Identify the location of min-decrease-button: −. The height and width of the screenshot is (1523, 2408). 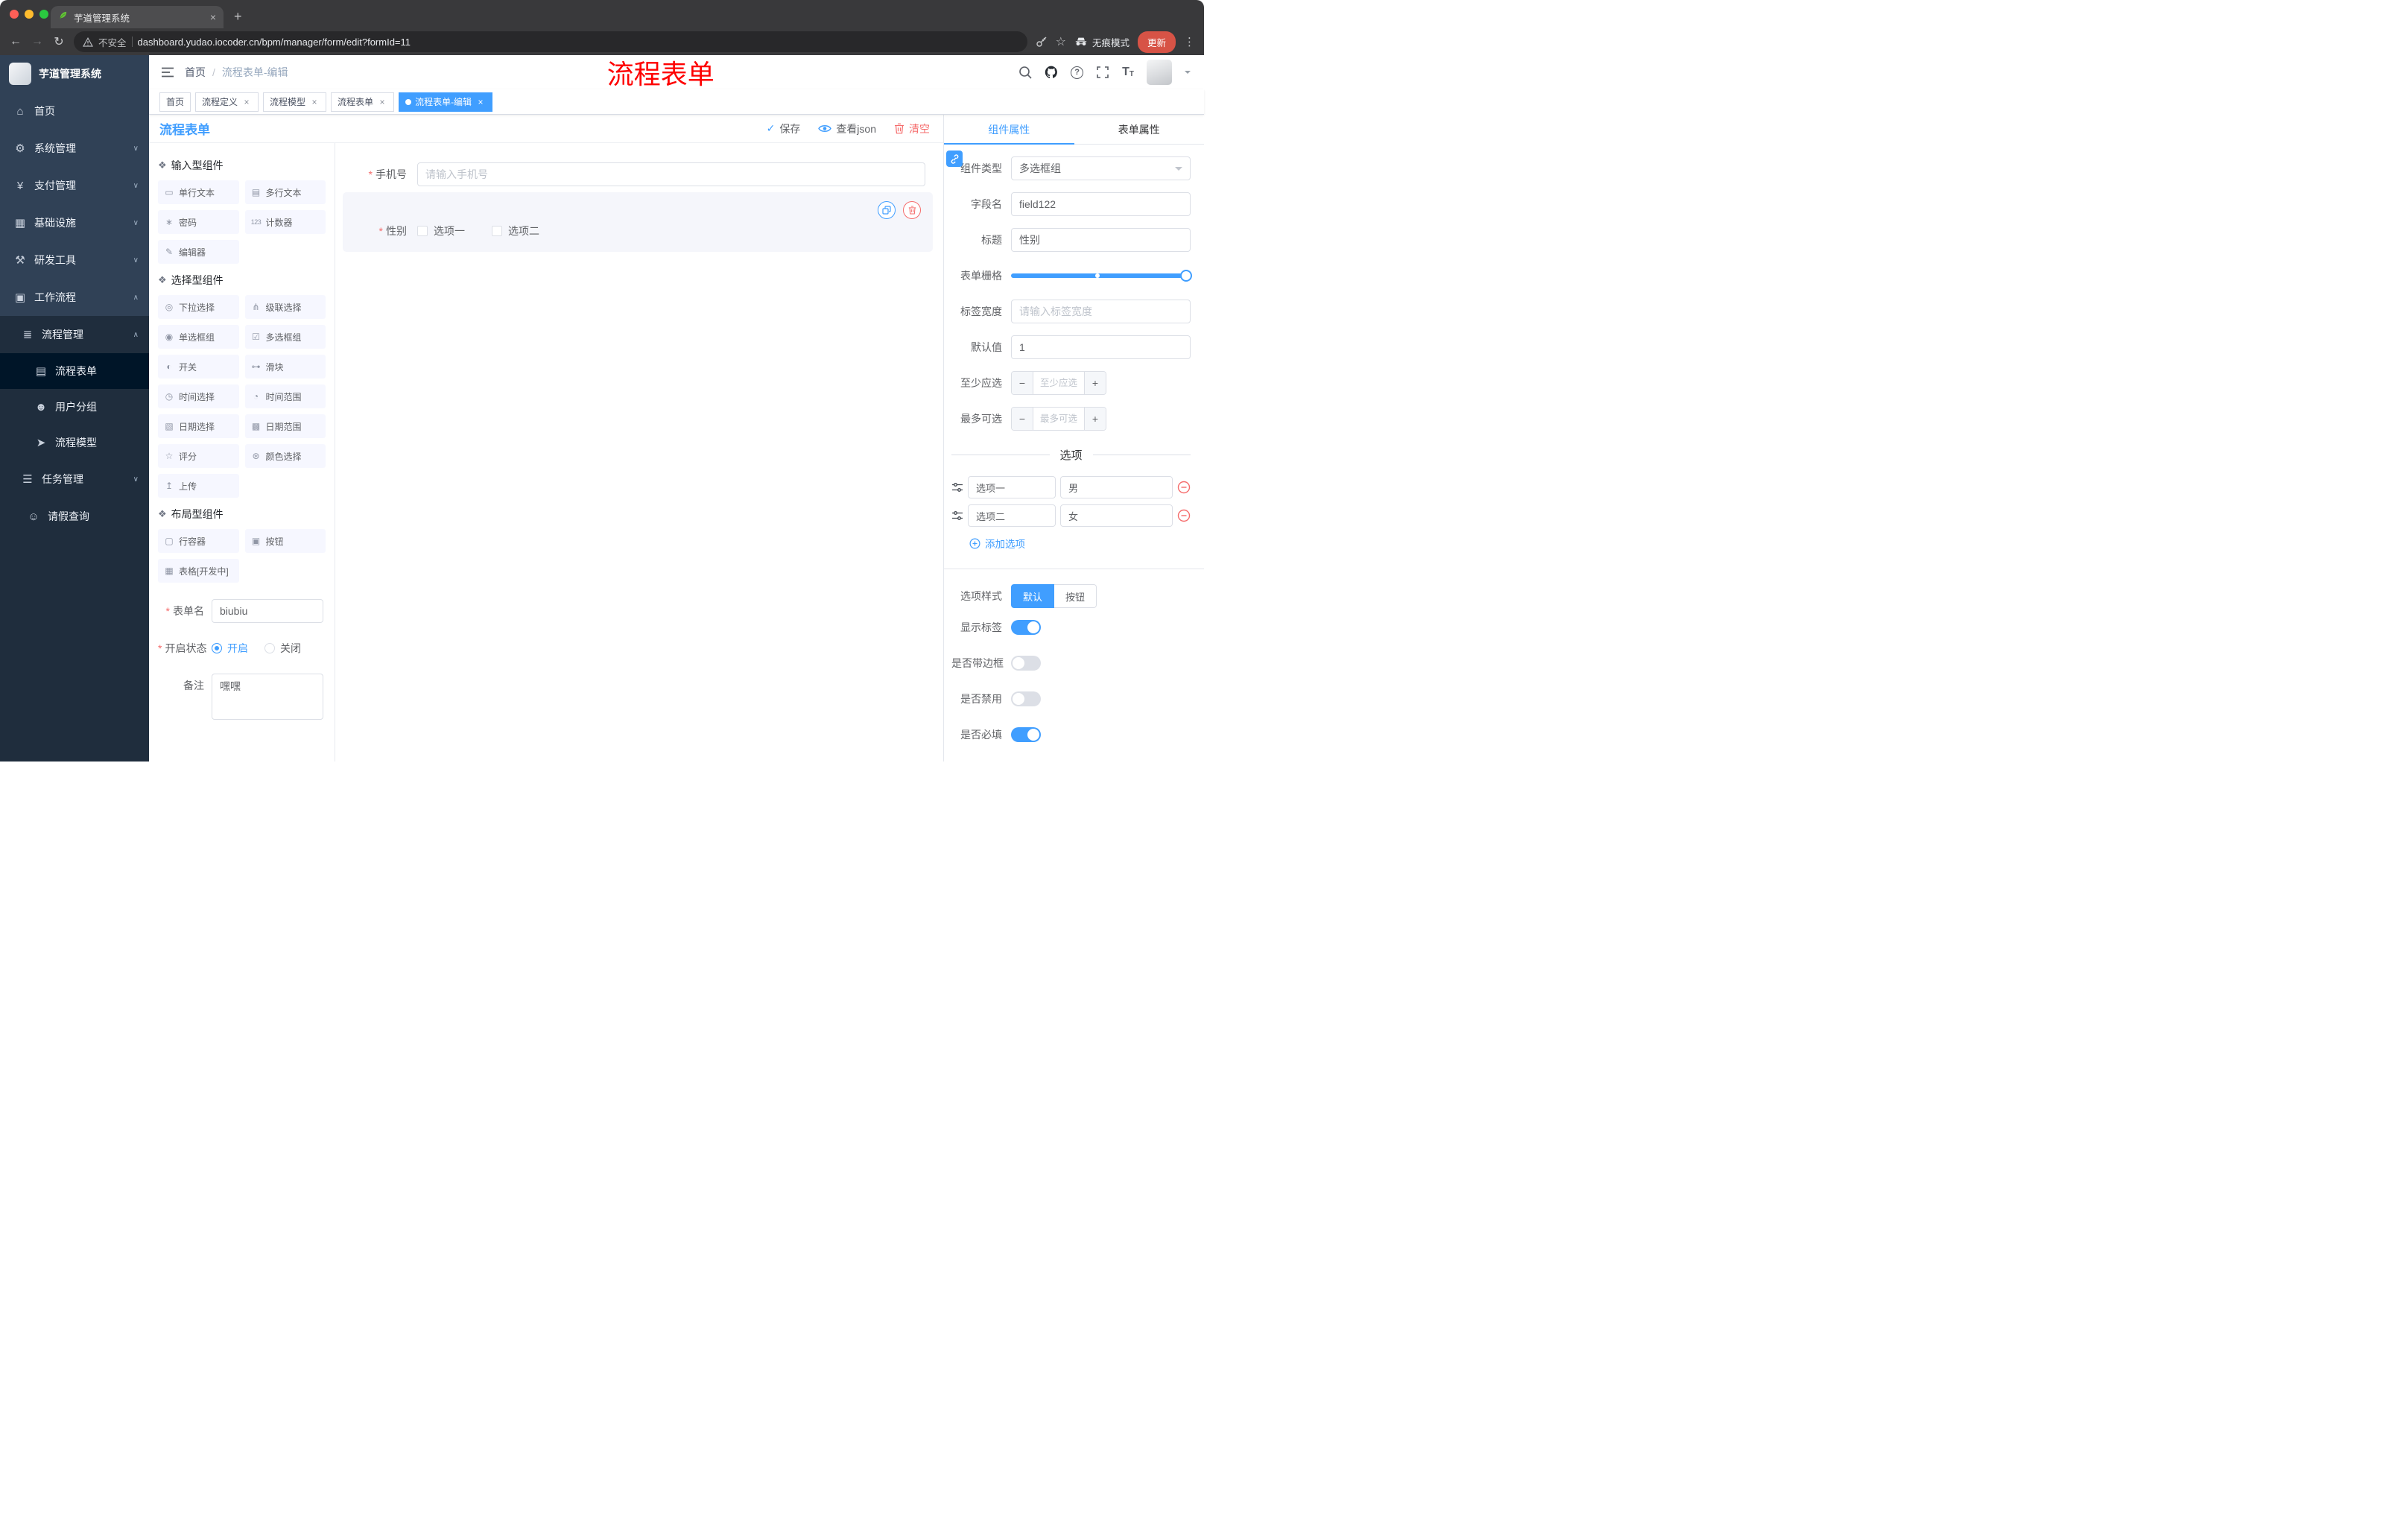
(1022, 383).